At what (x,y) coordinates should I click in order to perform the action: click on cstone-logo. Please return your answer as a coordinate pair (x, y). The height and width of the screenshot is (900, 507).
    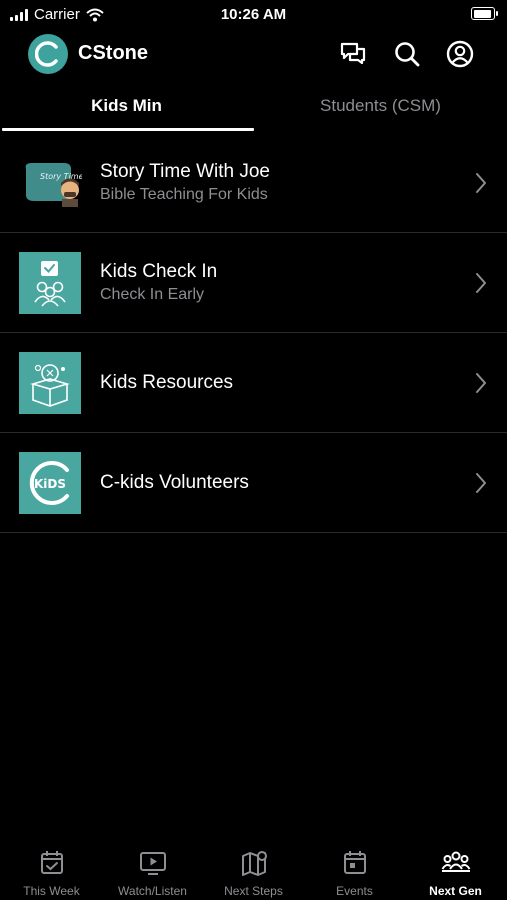
    Looking at the image, I should click on (48, 54).